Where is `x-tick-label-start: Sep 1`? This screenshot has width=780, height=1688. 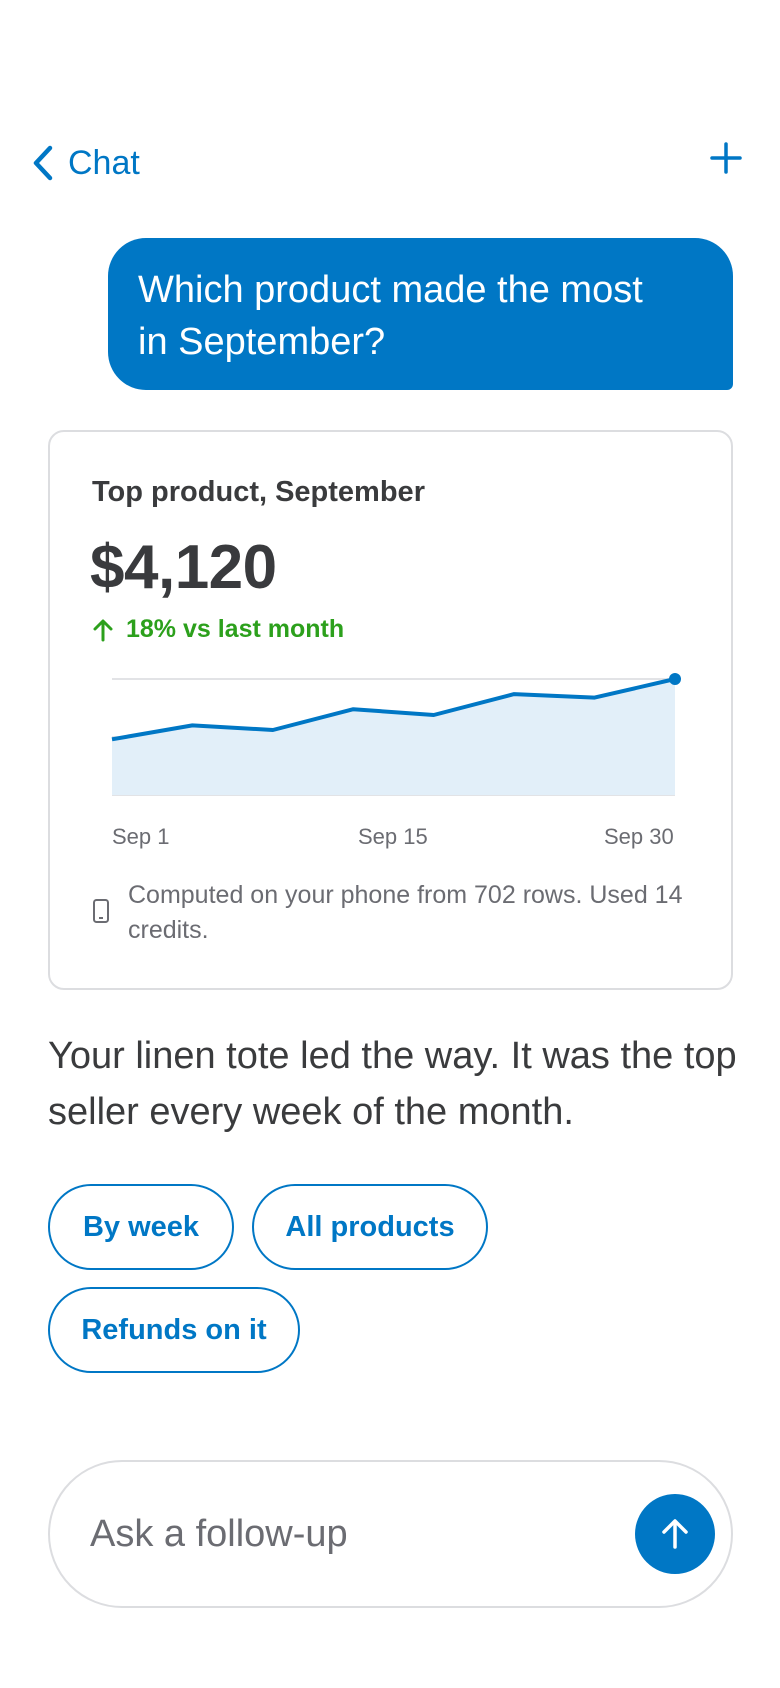 x-tick-label-start: Sep 1 is located at coordinates (141, 836).